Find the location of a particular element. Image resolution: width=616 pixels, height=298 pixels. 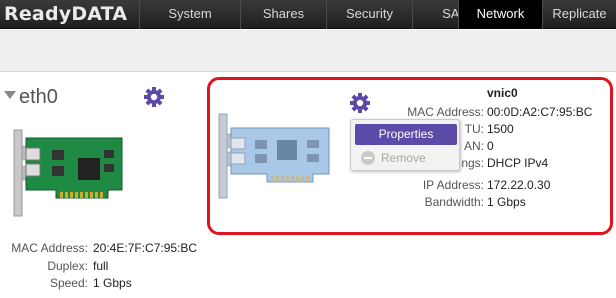

vnic0-context-menu: Properties Remove is located at coordinates (405, 145).